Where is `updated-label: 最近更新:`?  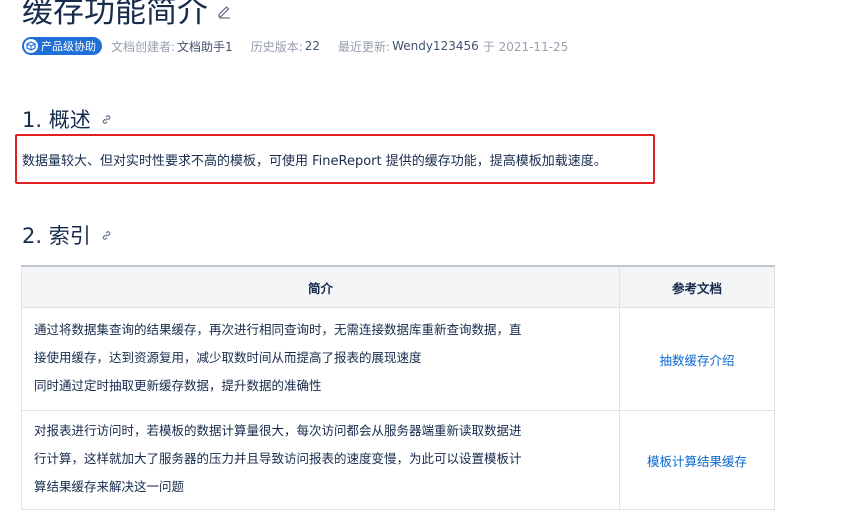
updated-label: 最近更新: is located at coordinates (364, 46).